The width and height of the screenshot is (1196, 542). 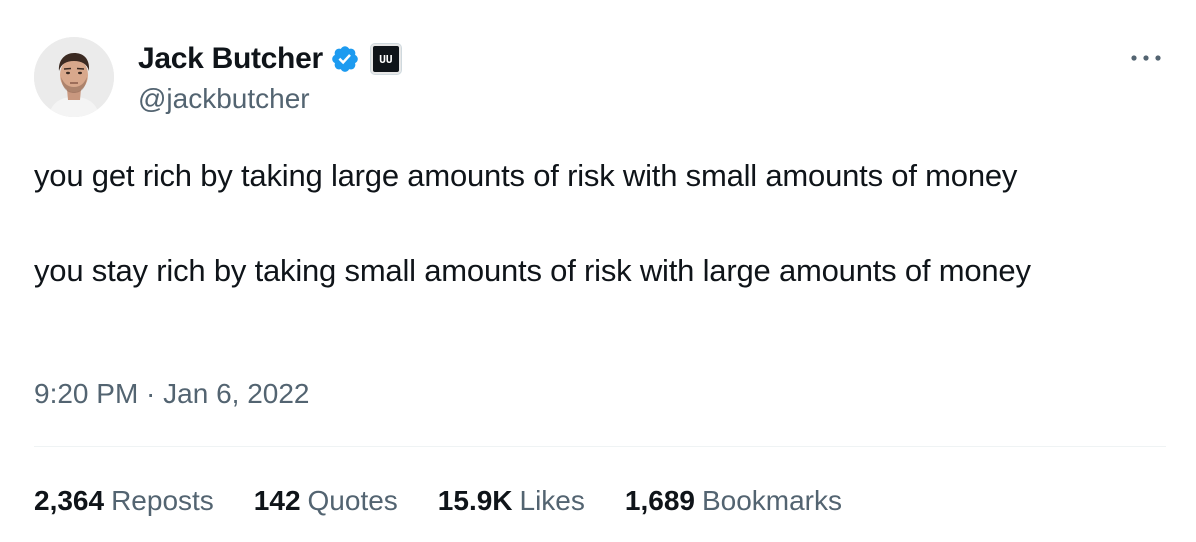 I want to click on likes-count: 15.9K, so click(x=475, y=500).